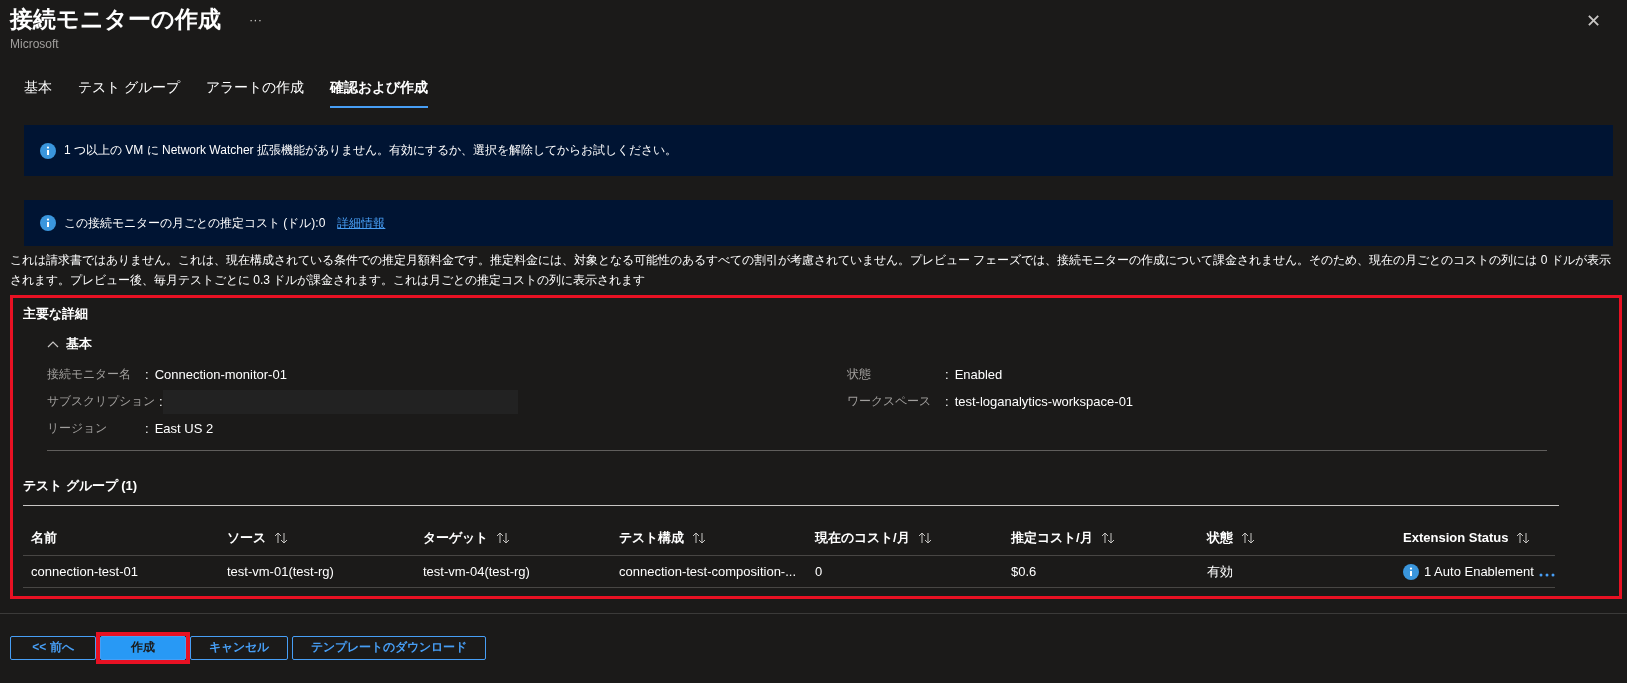 Image resolution: width=1627 pixels, height=683 pixels. I want to click on table-cell: test-vm-04(test-rg), so click(513, 572).